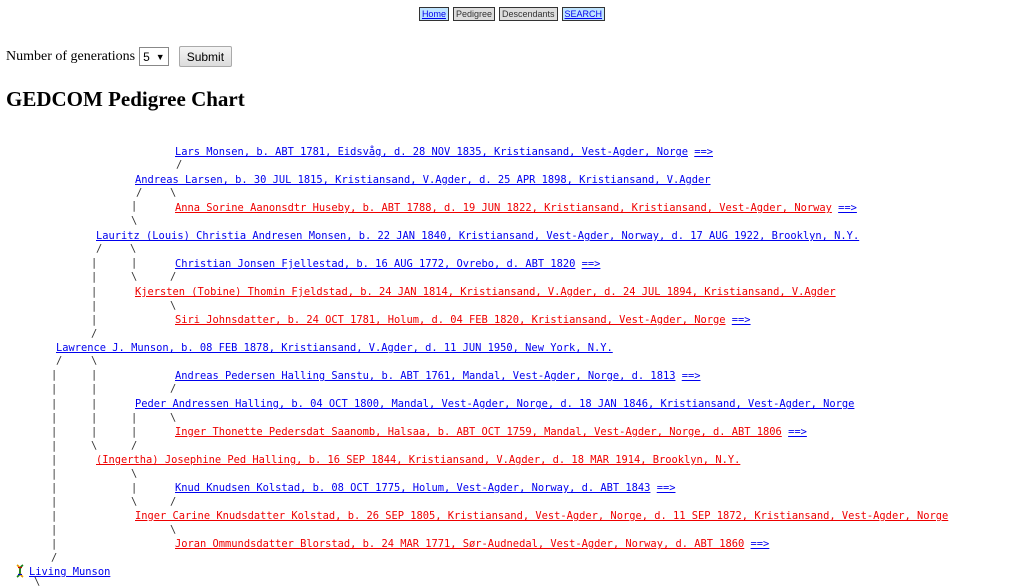 The height and width of the screenshot is (588, 1024). I want to click on dna-icon, so click(20, 571).